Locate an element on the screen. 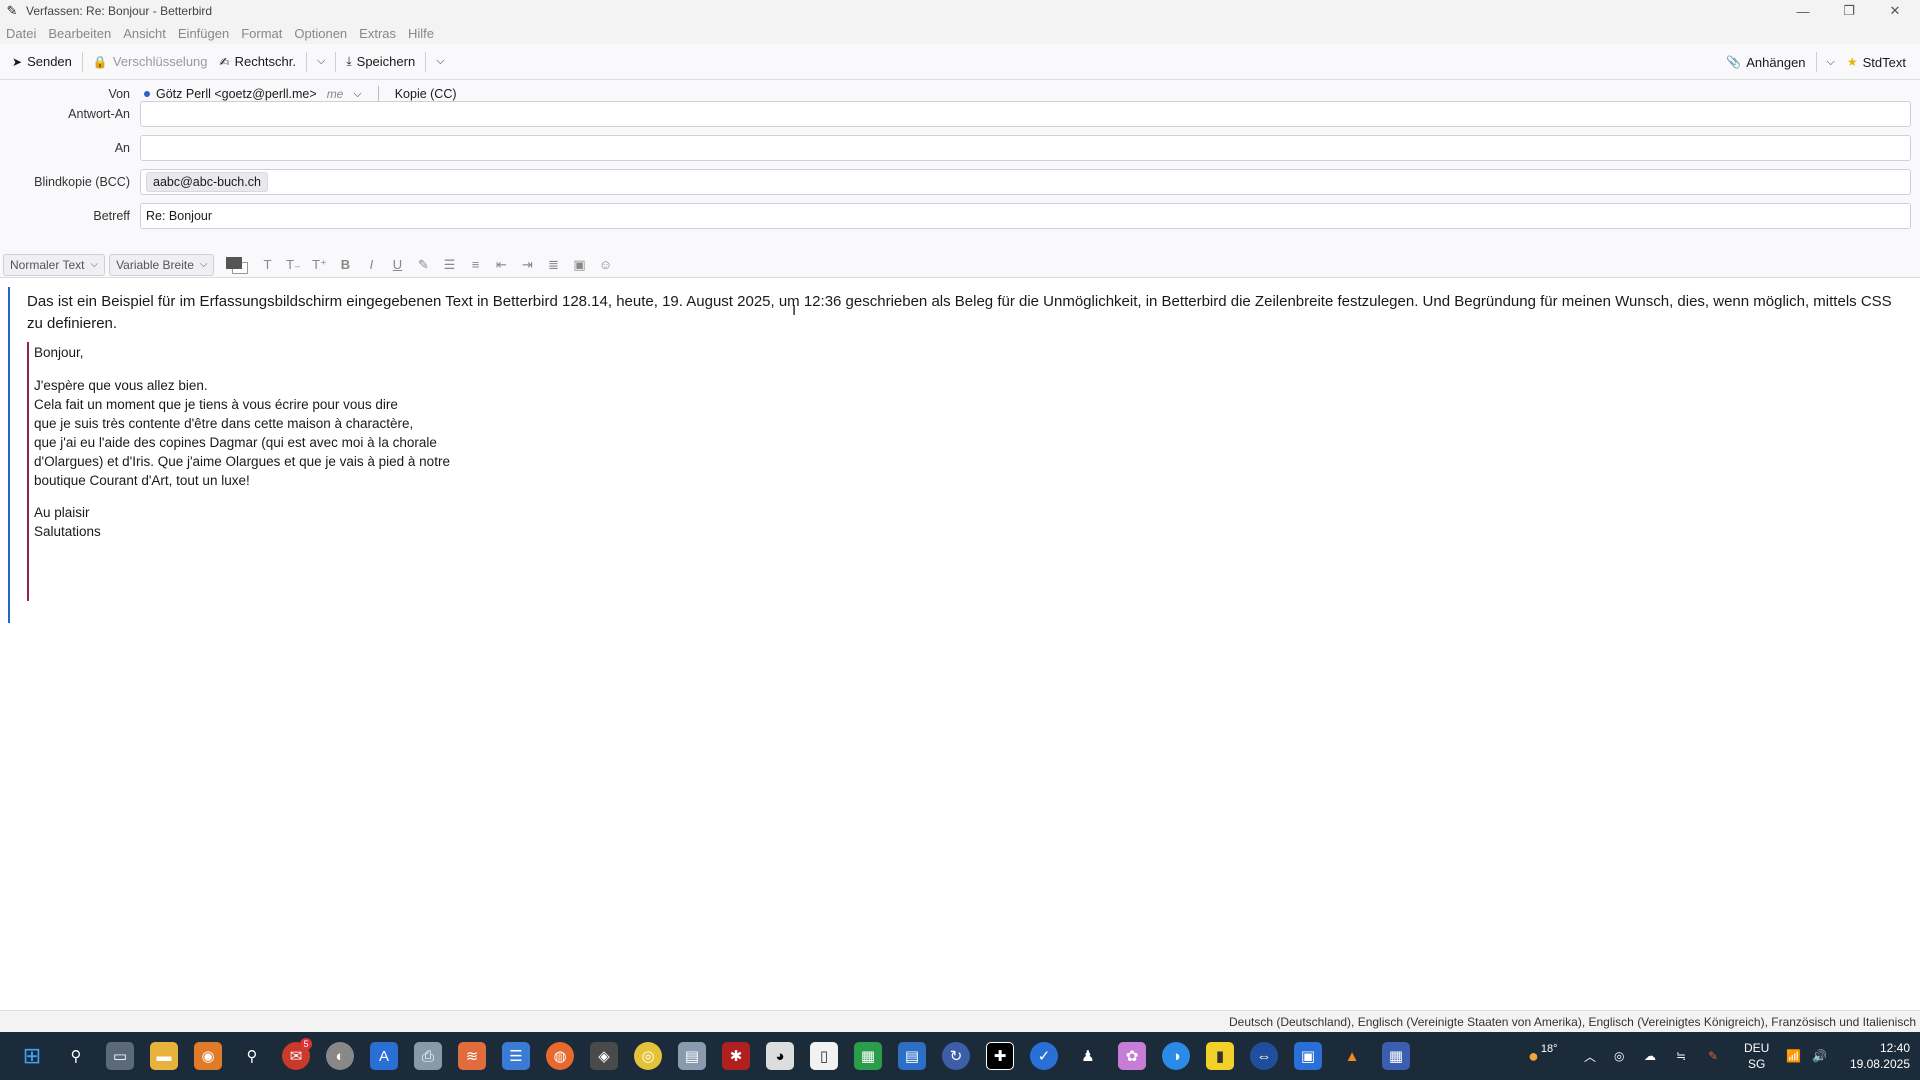 The image size is (1920, 1080). menu-bearbeiten: Bearbeiten is located at coordinates (79, 33).